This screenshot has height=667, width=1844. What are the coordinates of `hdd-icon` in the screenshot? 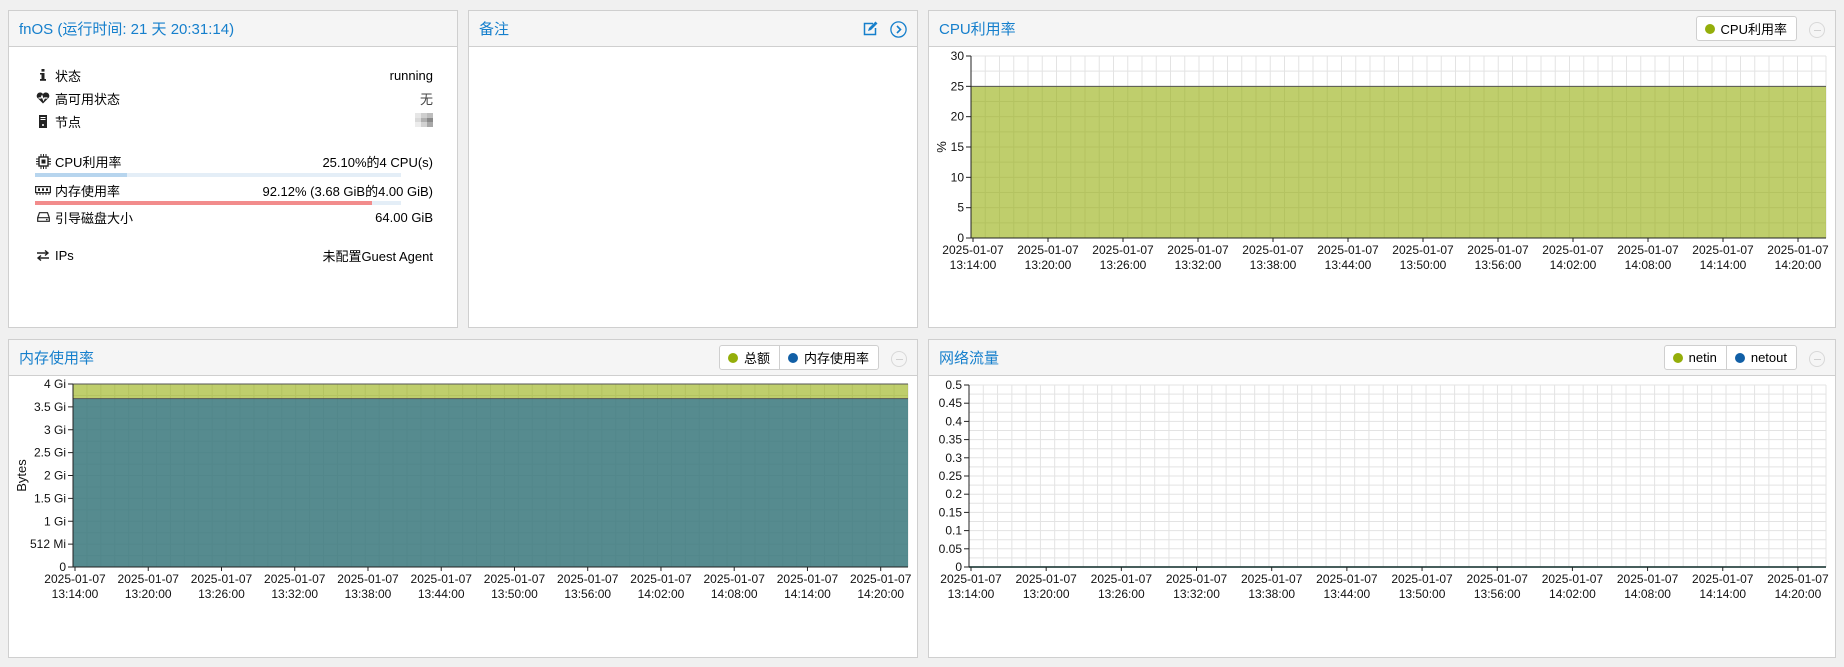 It's located at (43, 217).